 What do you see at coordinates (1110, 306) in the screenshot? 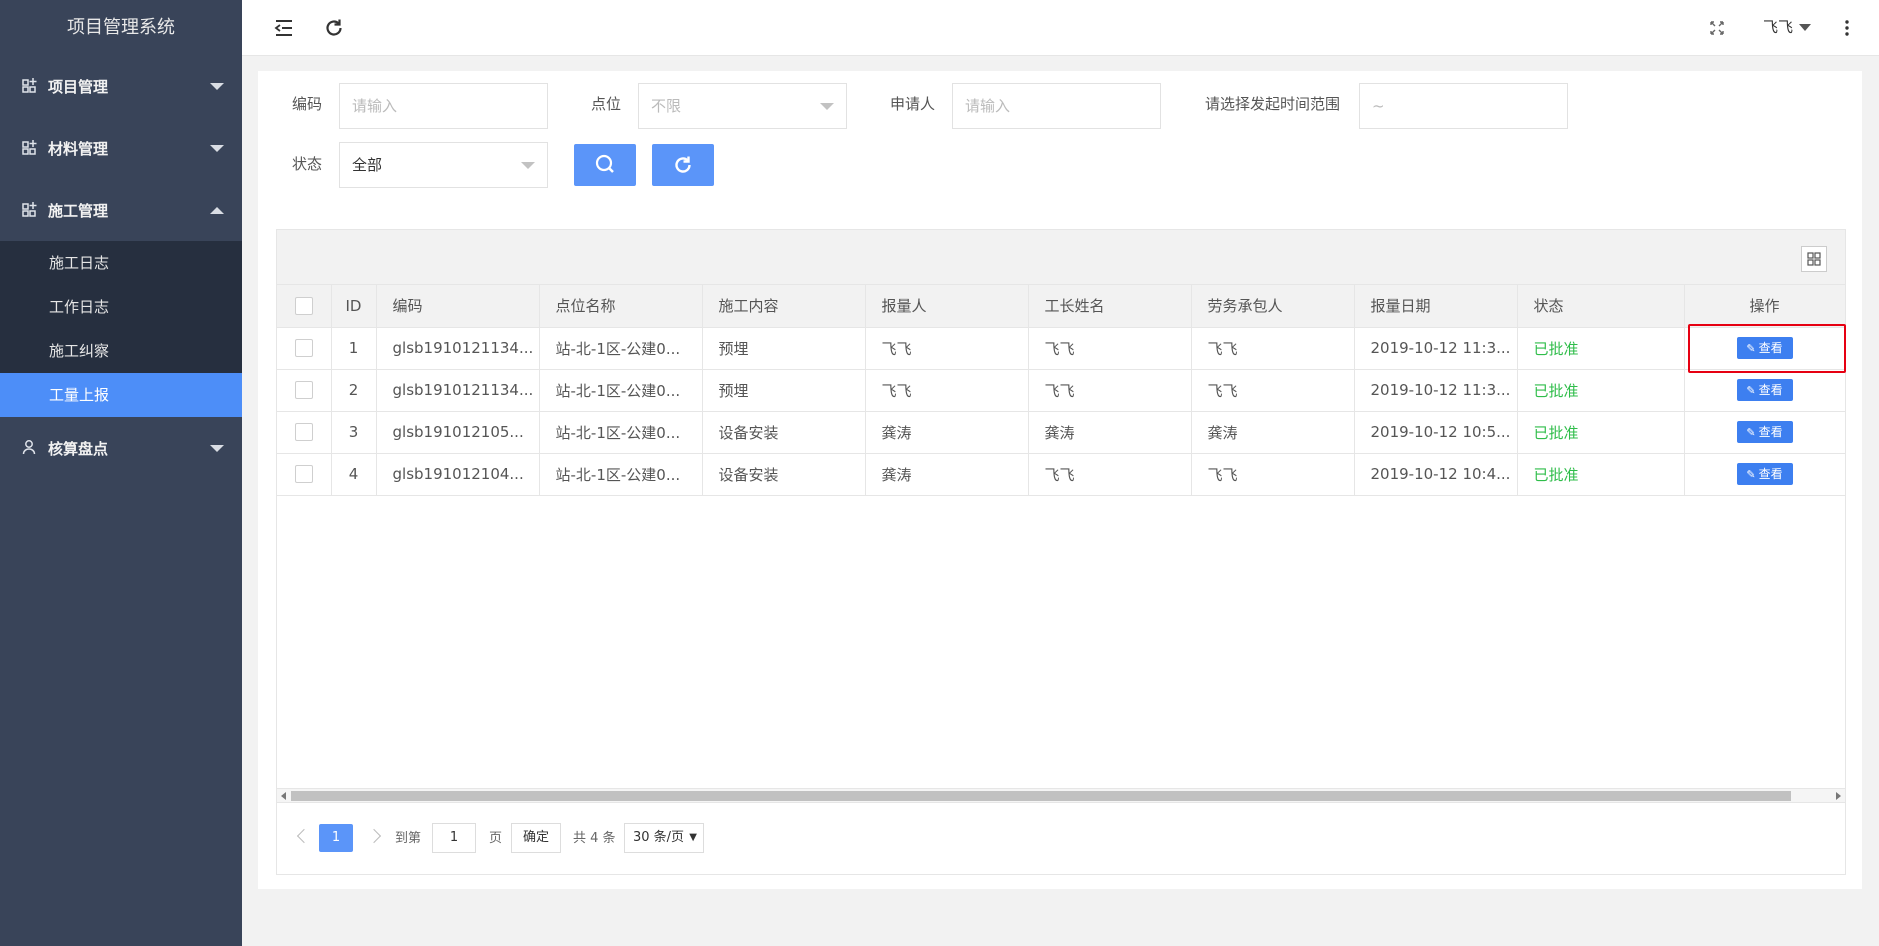
I see `header-foreman: 工长姓名` at bounding box center [1110, 306].